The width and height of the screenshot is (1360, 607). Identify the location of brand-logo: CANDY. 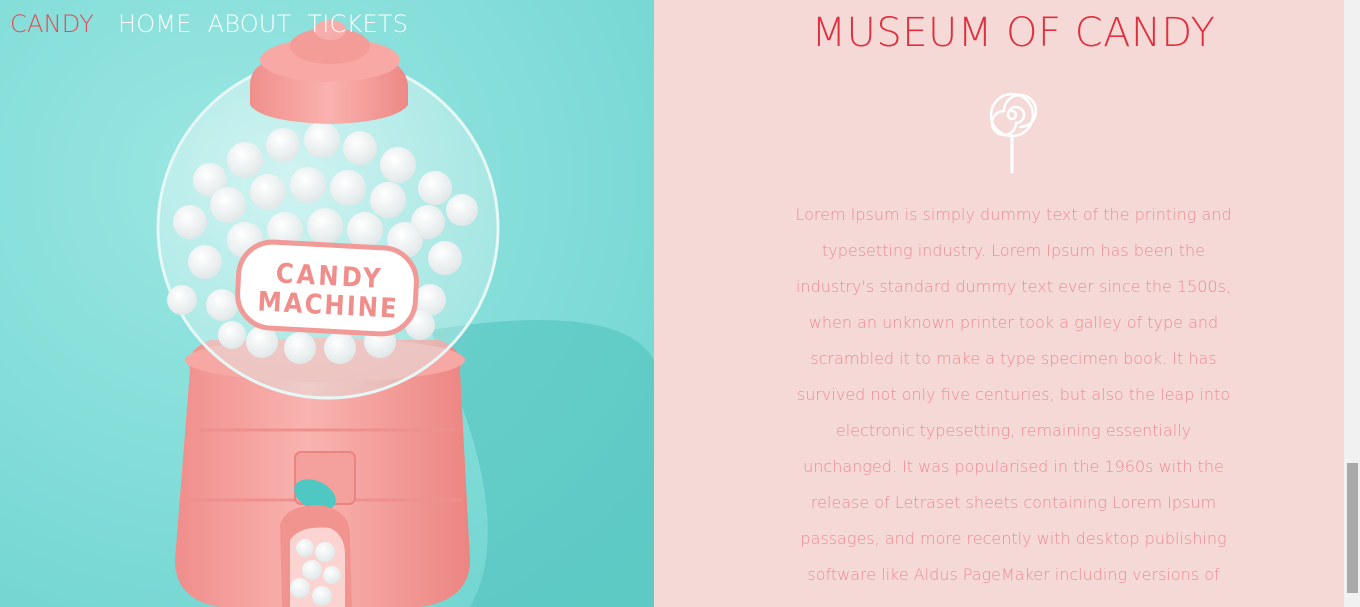
(52, 24).